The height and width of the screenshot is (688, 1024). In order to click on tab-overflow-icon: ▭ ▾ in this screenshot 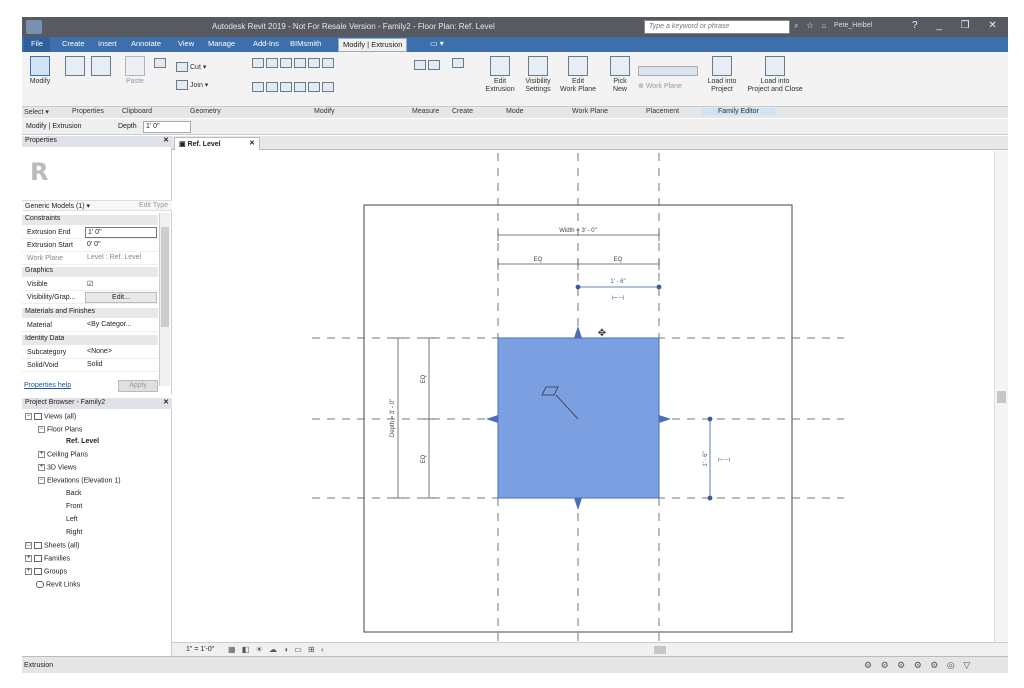, I will do `click(437, 43)`.